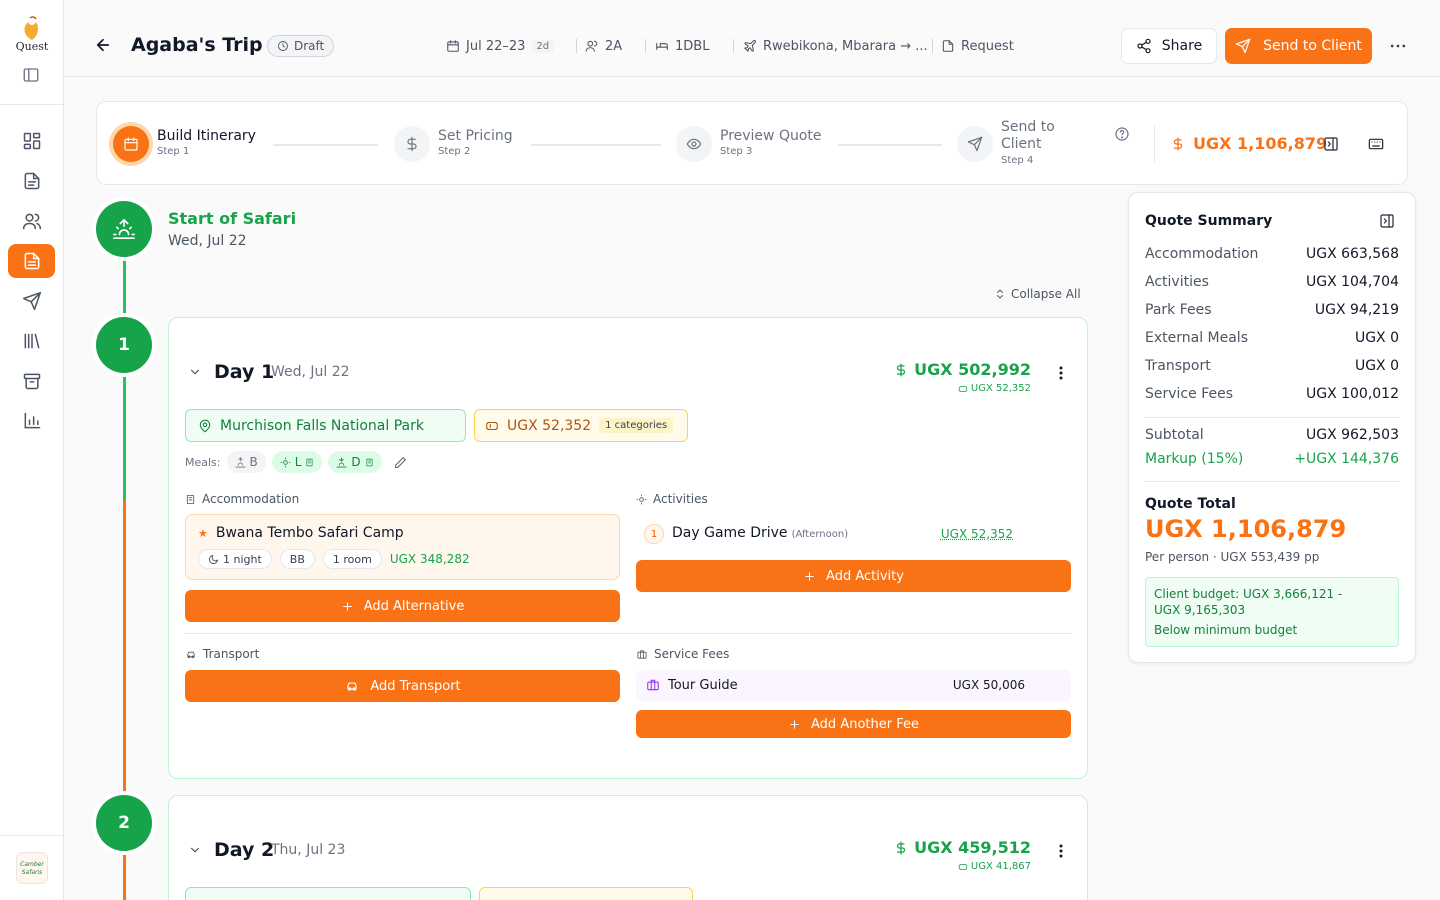  What do you see at coordinates (692, 46) in the screenshot?
I see `rooms-text: 1DBL` at bounding box center [692, 46].